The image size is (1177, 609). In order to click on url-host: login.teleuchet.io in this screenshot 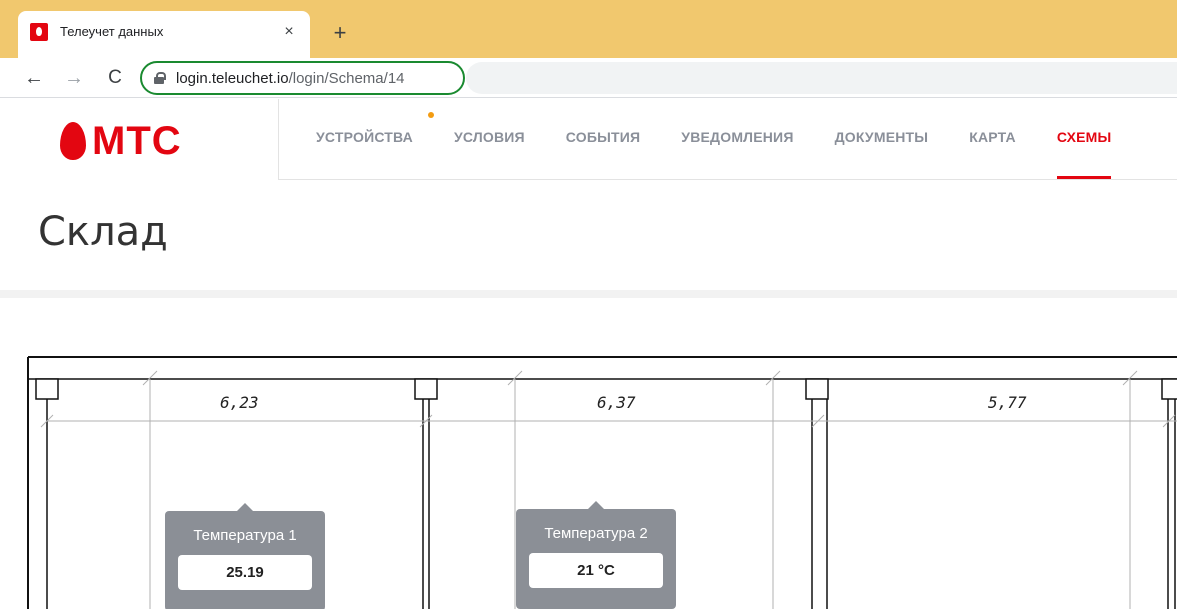, I will do `click(232, 78)`.